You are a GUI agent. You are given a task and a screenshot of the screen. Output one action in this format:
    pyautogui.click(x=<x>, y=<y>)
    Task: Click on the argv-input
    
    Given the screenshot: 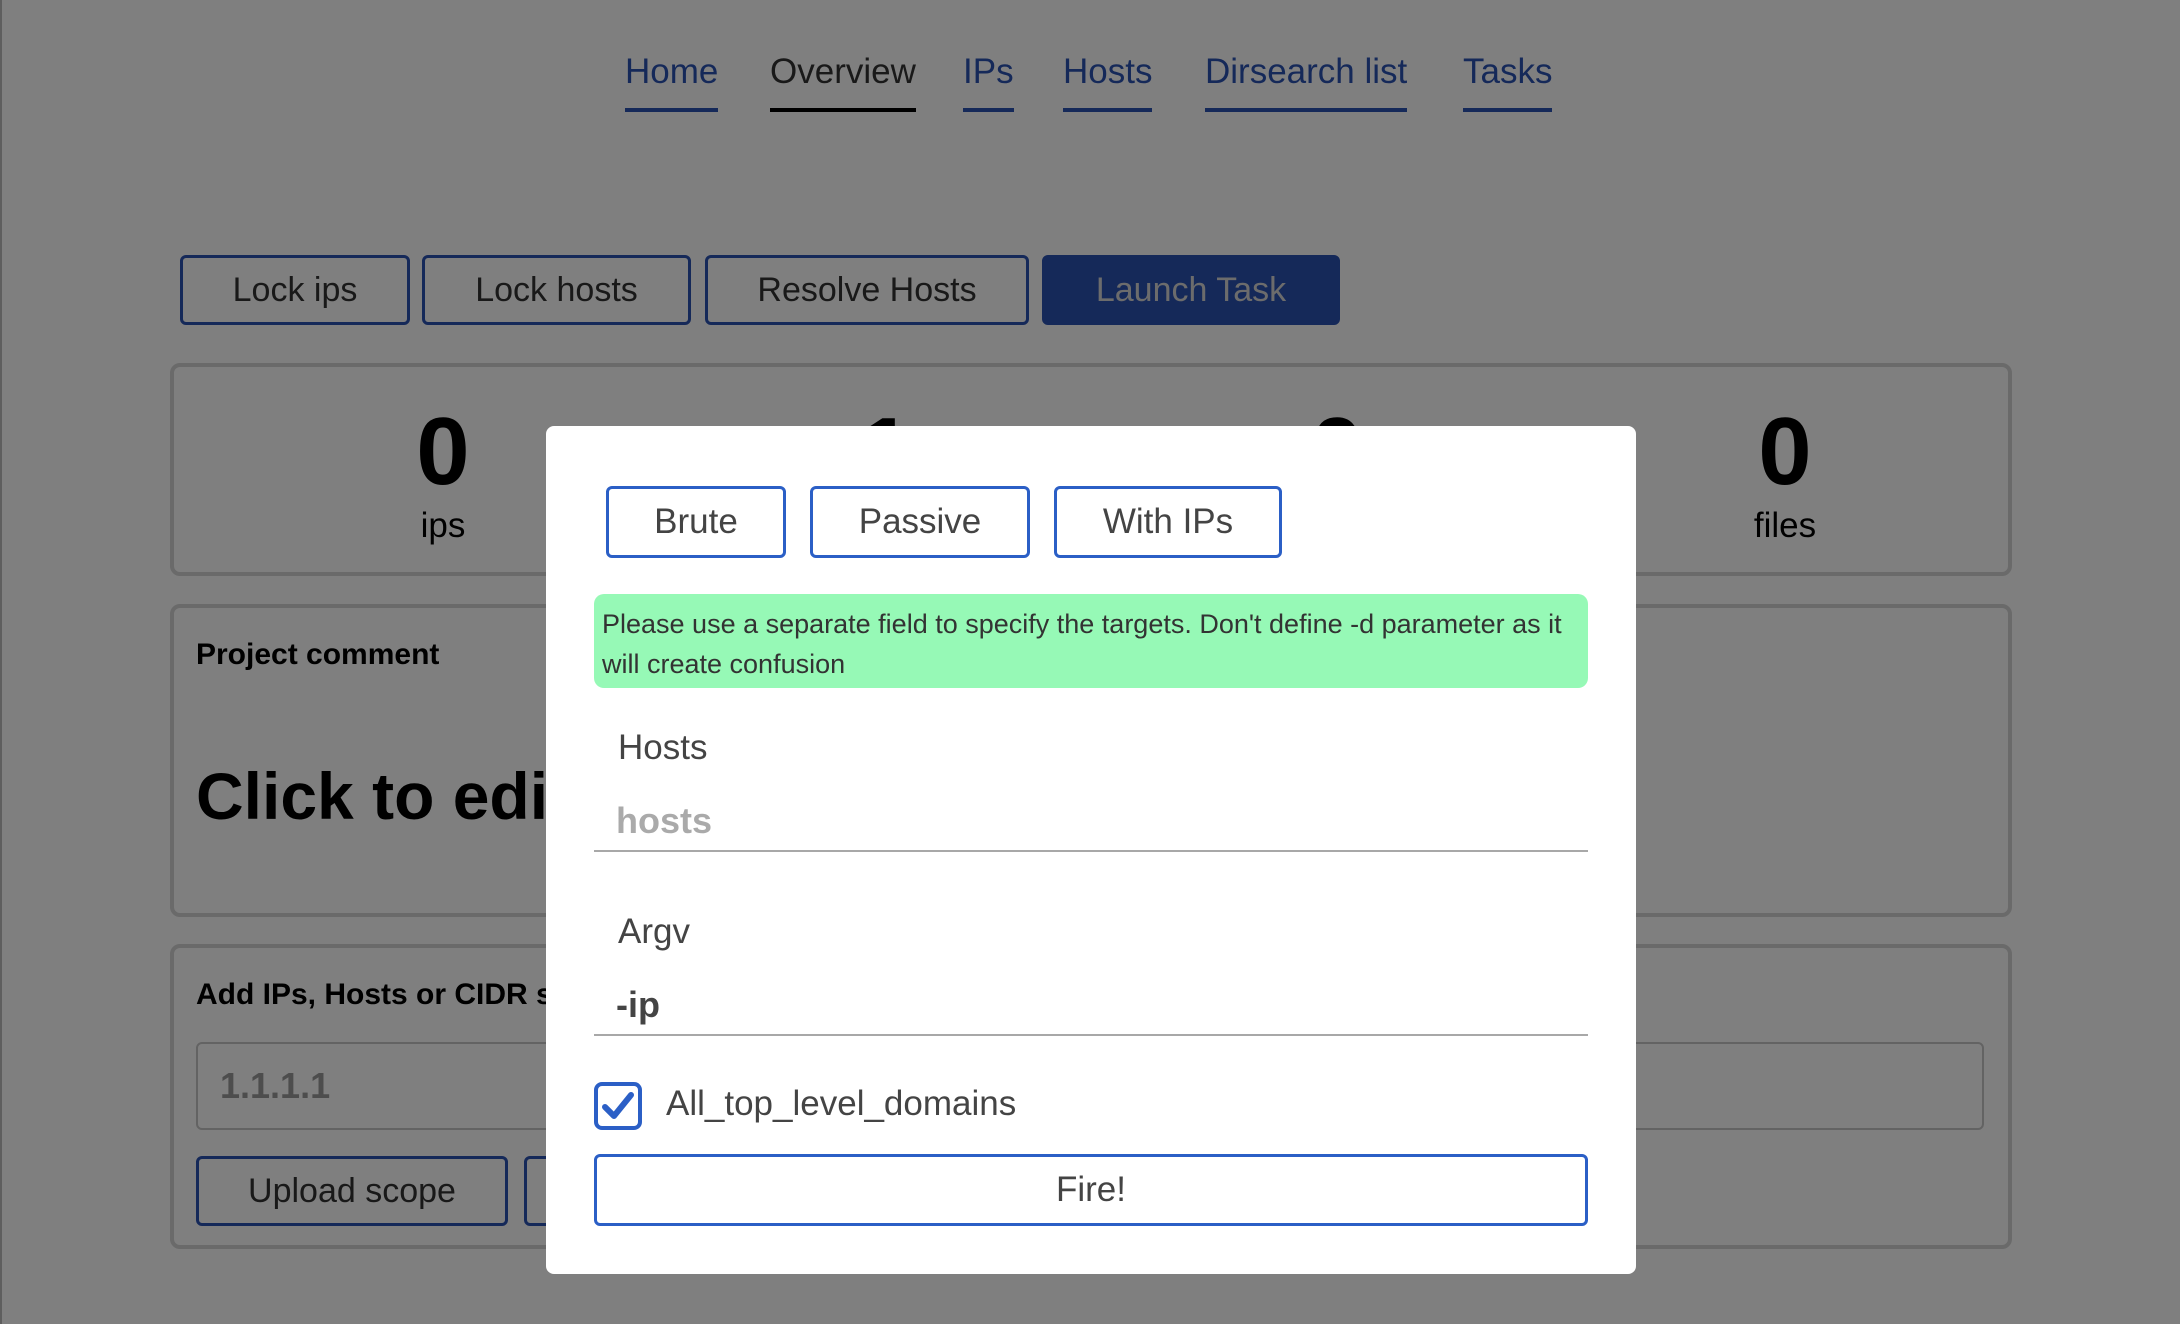 What is the action you would take?
    pyautogui.click(x=1091, y=1006)
    